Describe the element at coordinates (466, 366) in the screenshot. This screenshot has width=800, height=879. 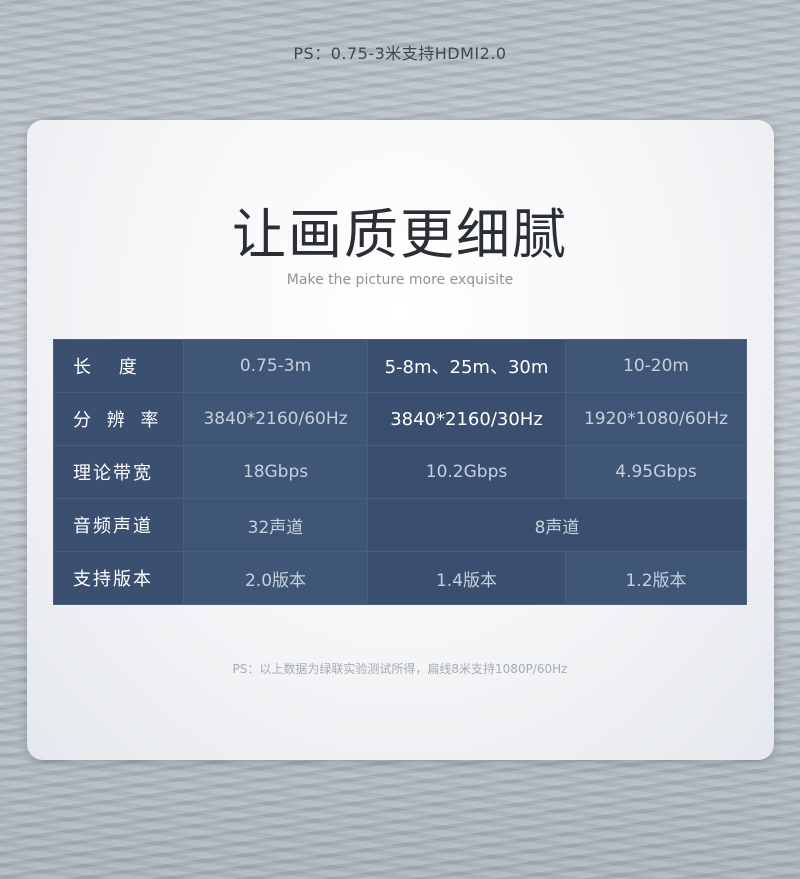
I see `cell-length-col2: 5-8m、25m、30m` at that location.